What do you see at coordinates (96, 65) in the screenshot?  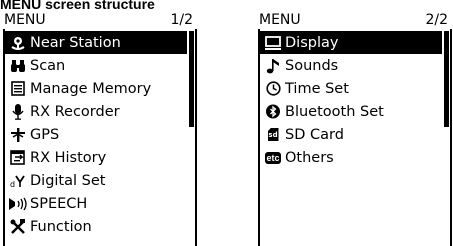 I see `menu-item-scan: Scan` at bounding box center [96, 65].